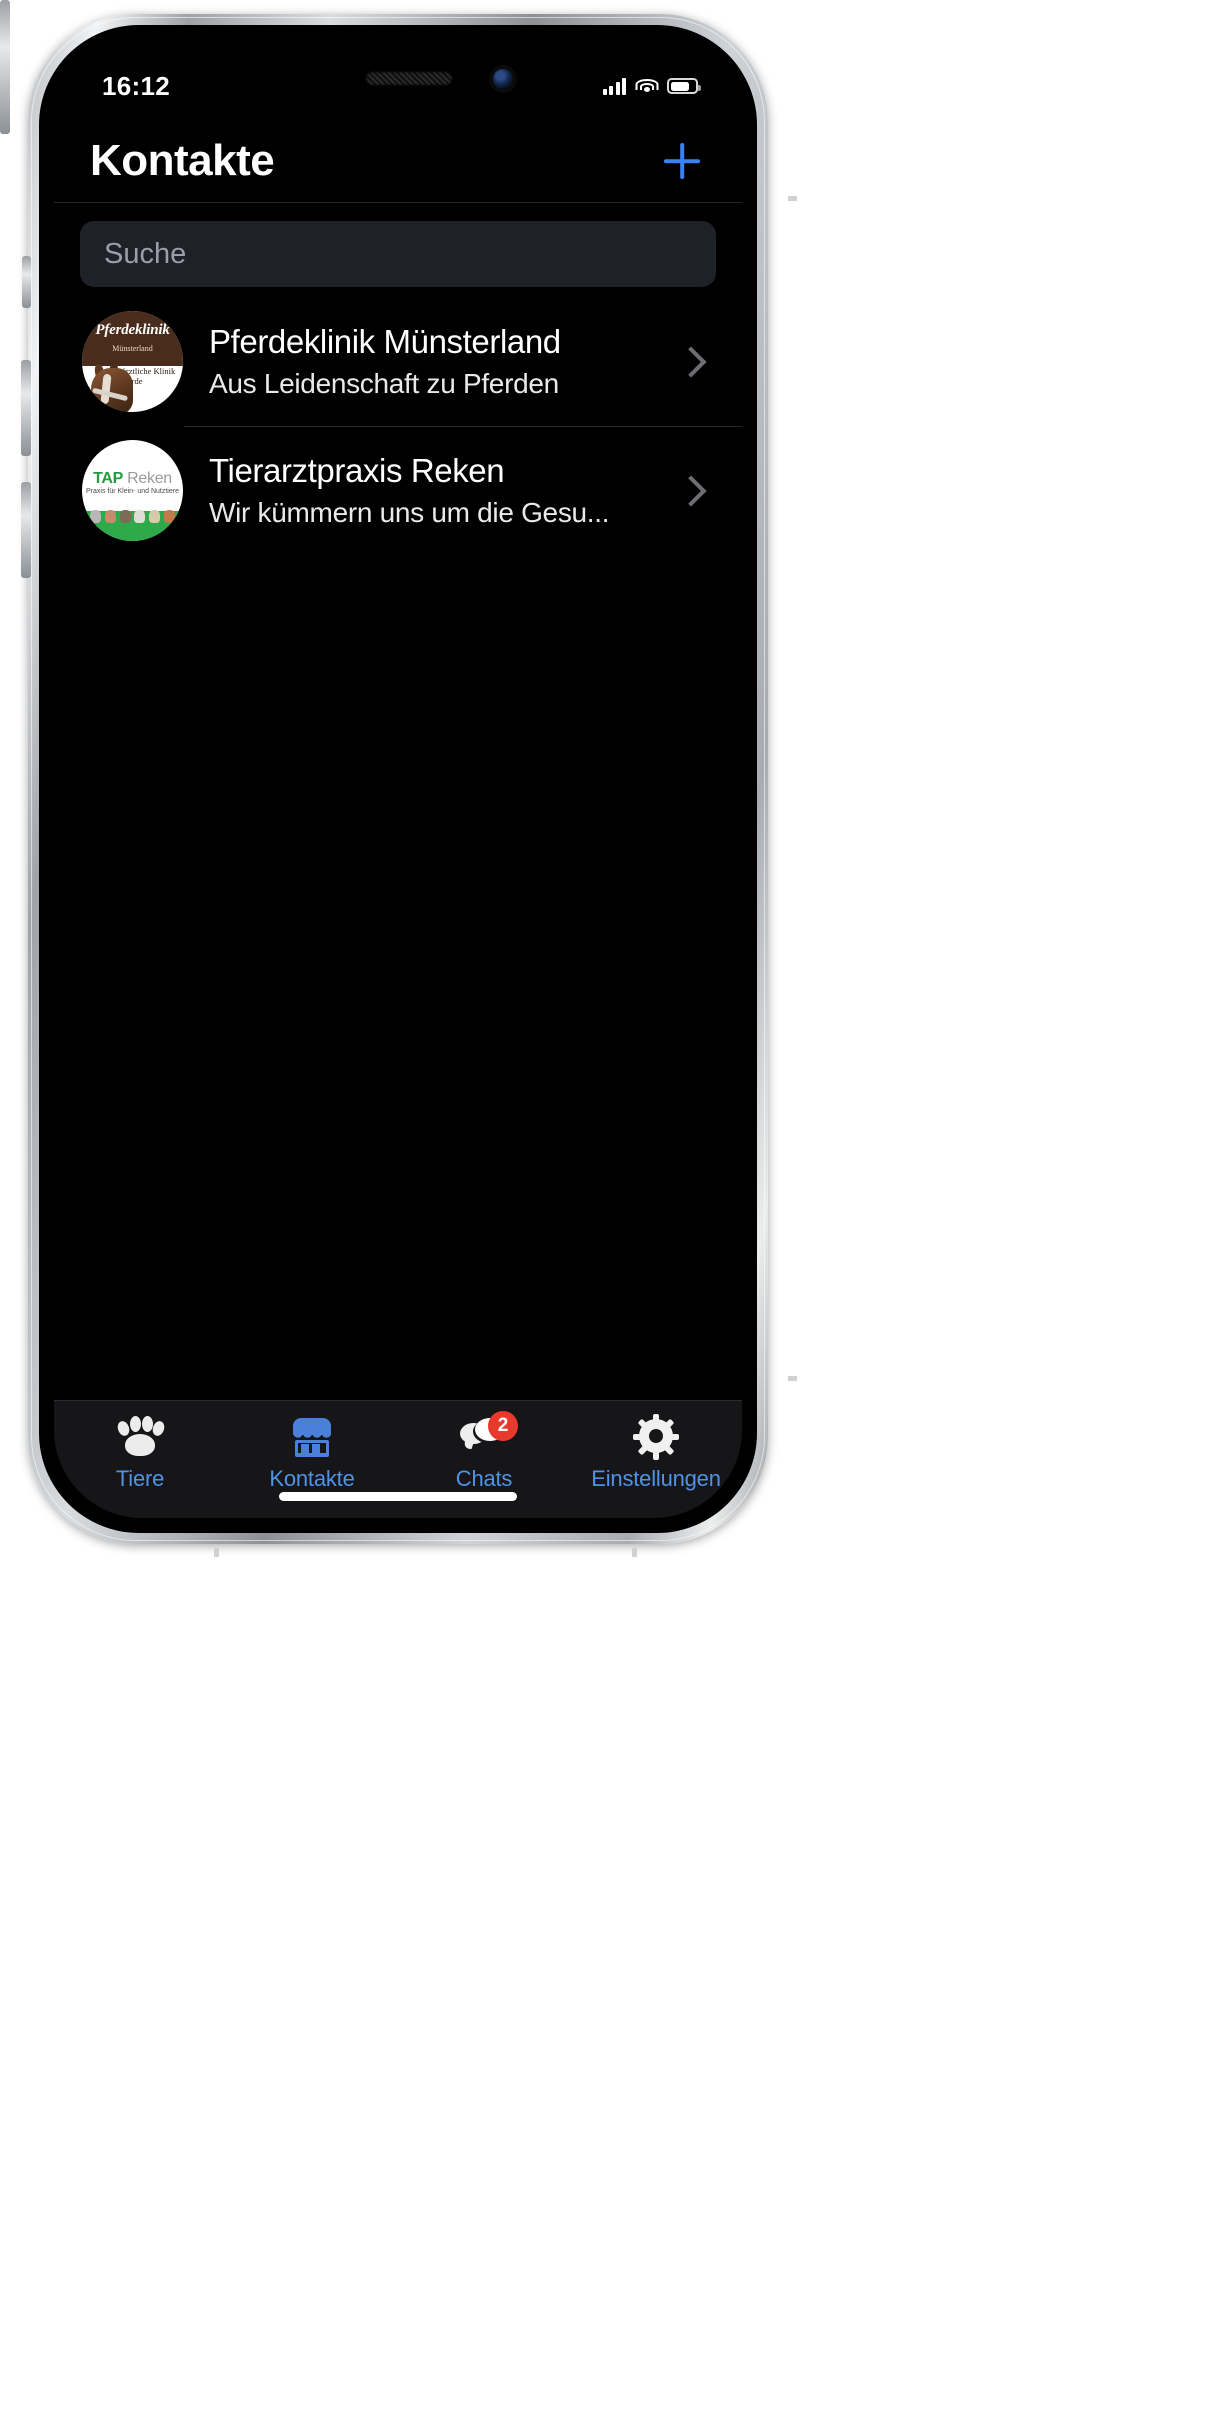 The width and height of the screenshot is (1225, 2424). I want to click on volume-up-button, so click(26, 408).